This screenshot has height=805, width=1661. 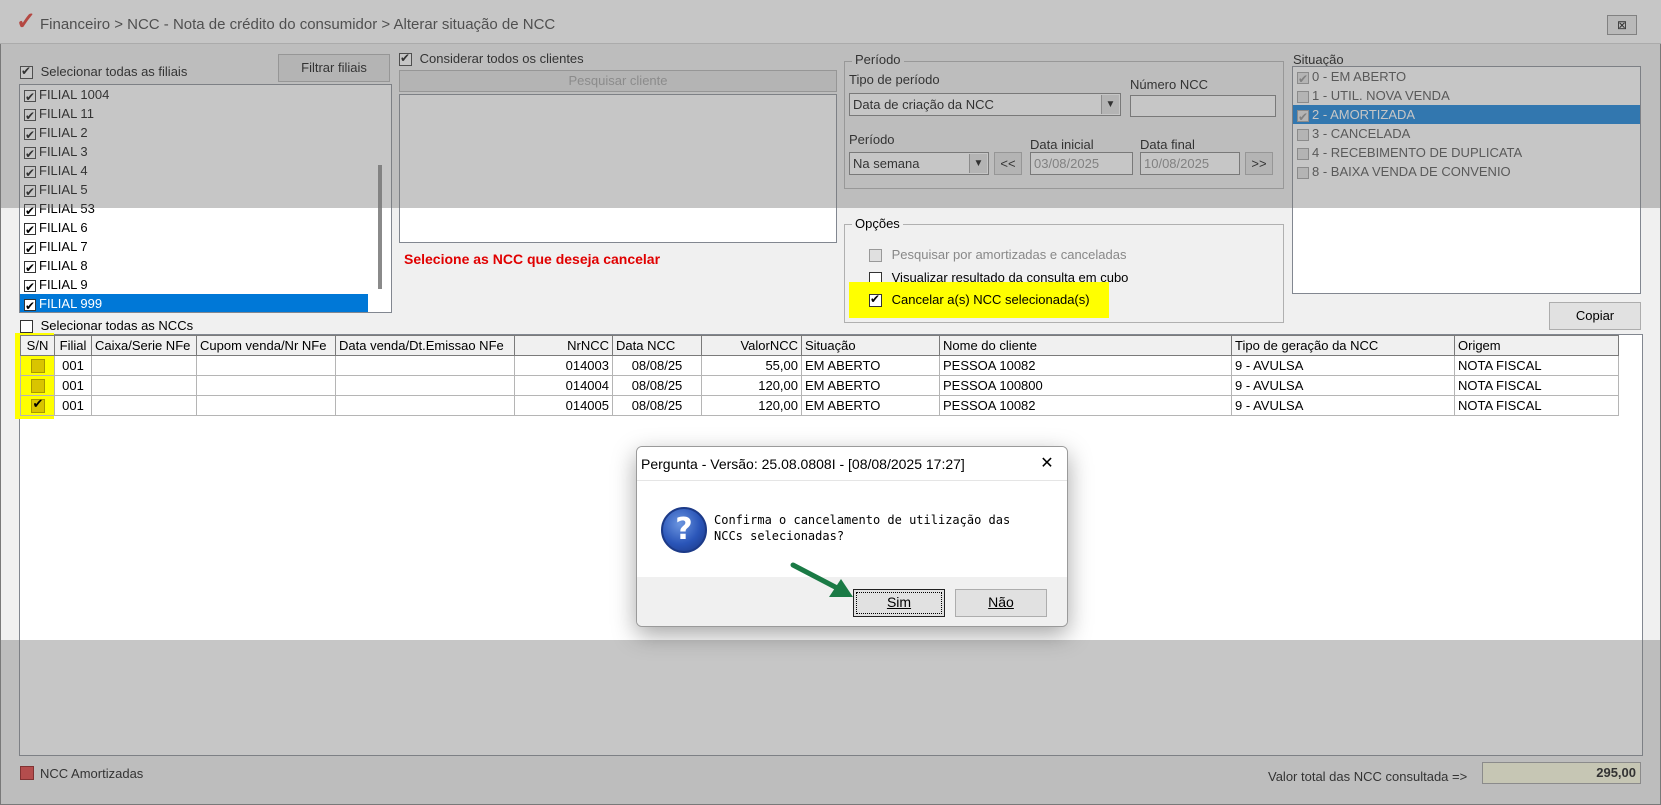 I want to click on column-header: Origem, so click(x=1536, y=345).